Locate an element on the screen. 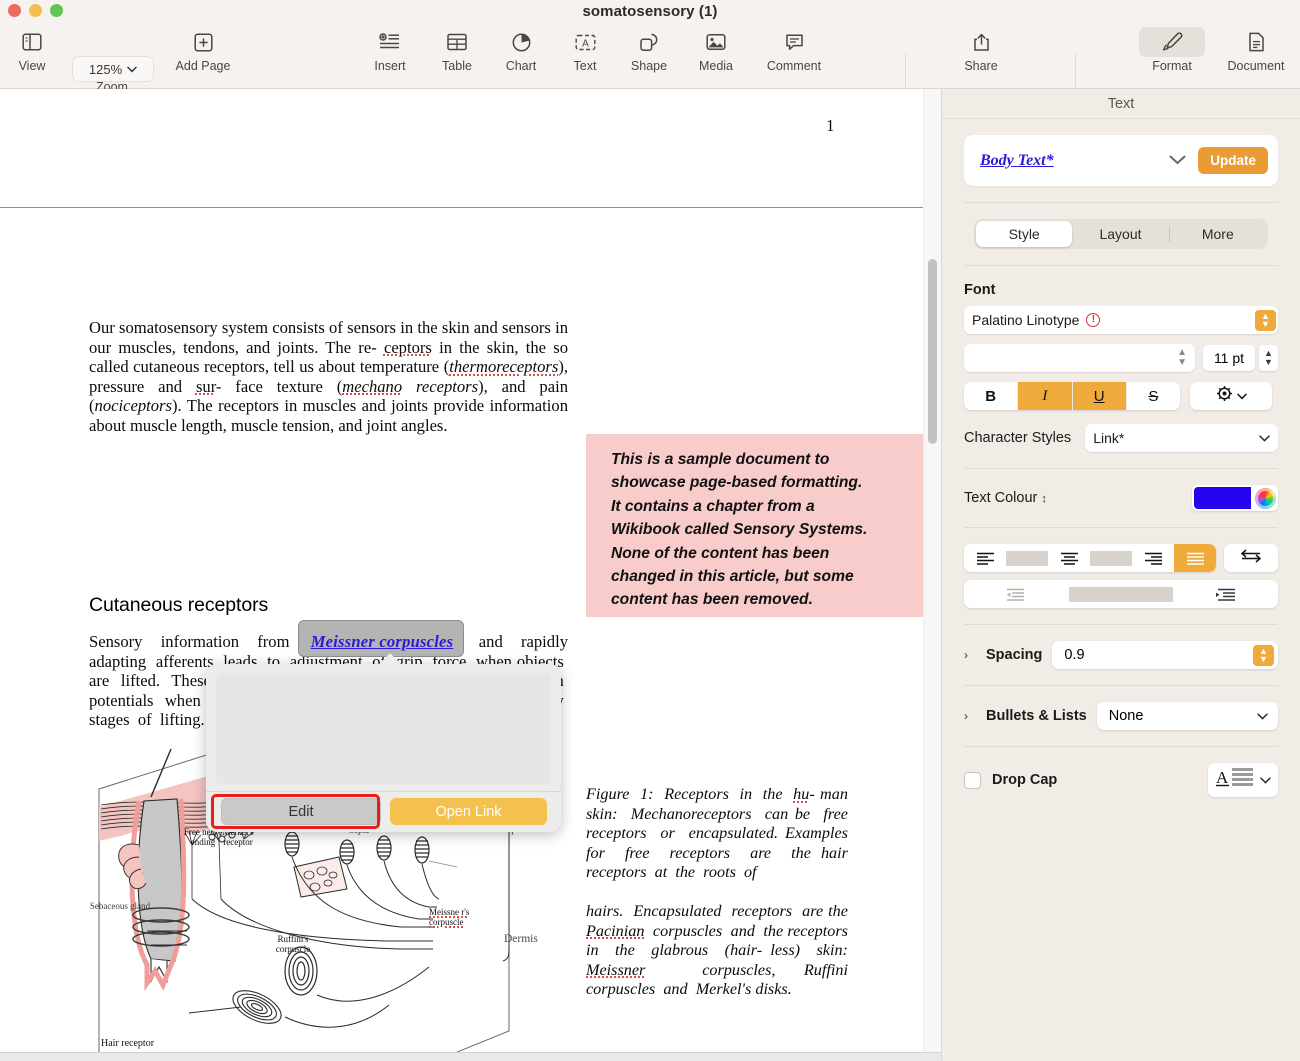 The height and width of the screenshot is (1061, 1300). text-colour-picker is located at coordinates (1235, 498).